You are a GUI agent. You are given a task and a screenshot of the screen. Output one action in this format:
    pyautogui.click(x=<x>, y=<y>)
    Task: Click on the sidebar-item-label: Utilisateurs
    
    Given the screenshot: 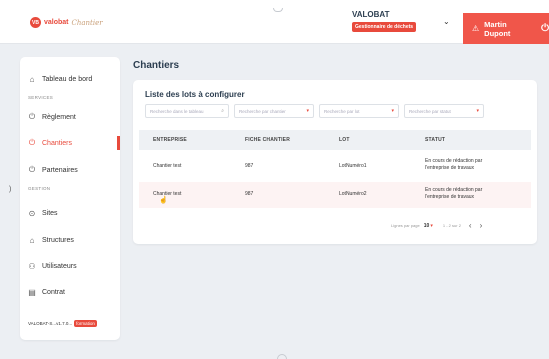 What is the action you would take?
    pyautogui.click(x=59, y=266)
    